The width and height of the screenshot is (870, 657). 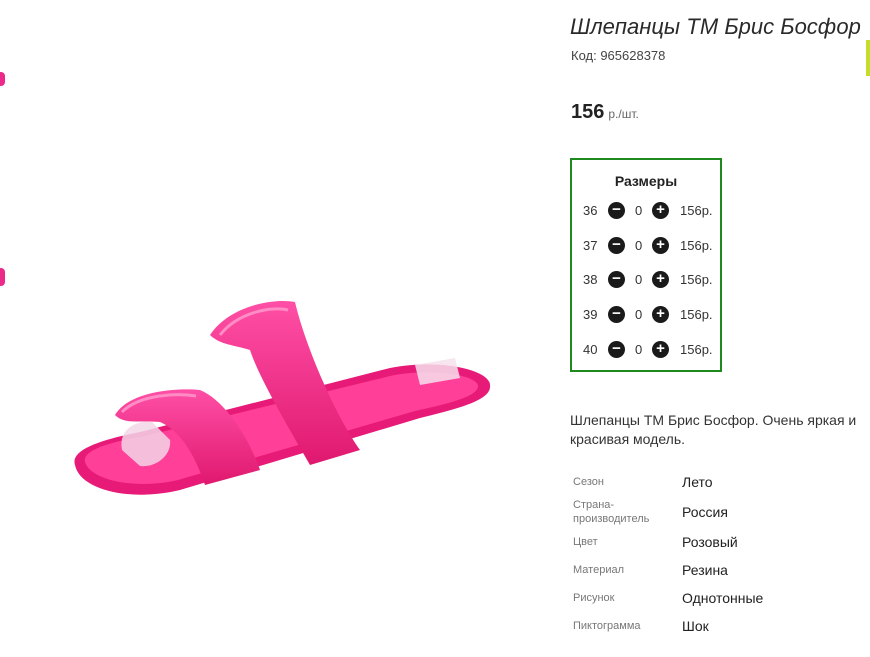 I want to click on product-image, so click(x=282, y=397).